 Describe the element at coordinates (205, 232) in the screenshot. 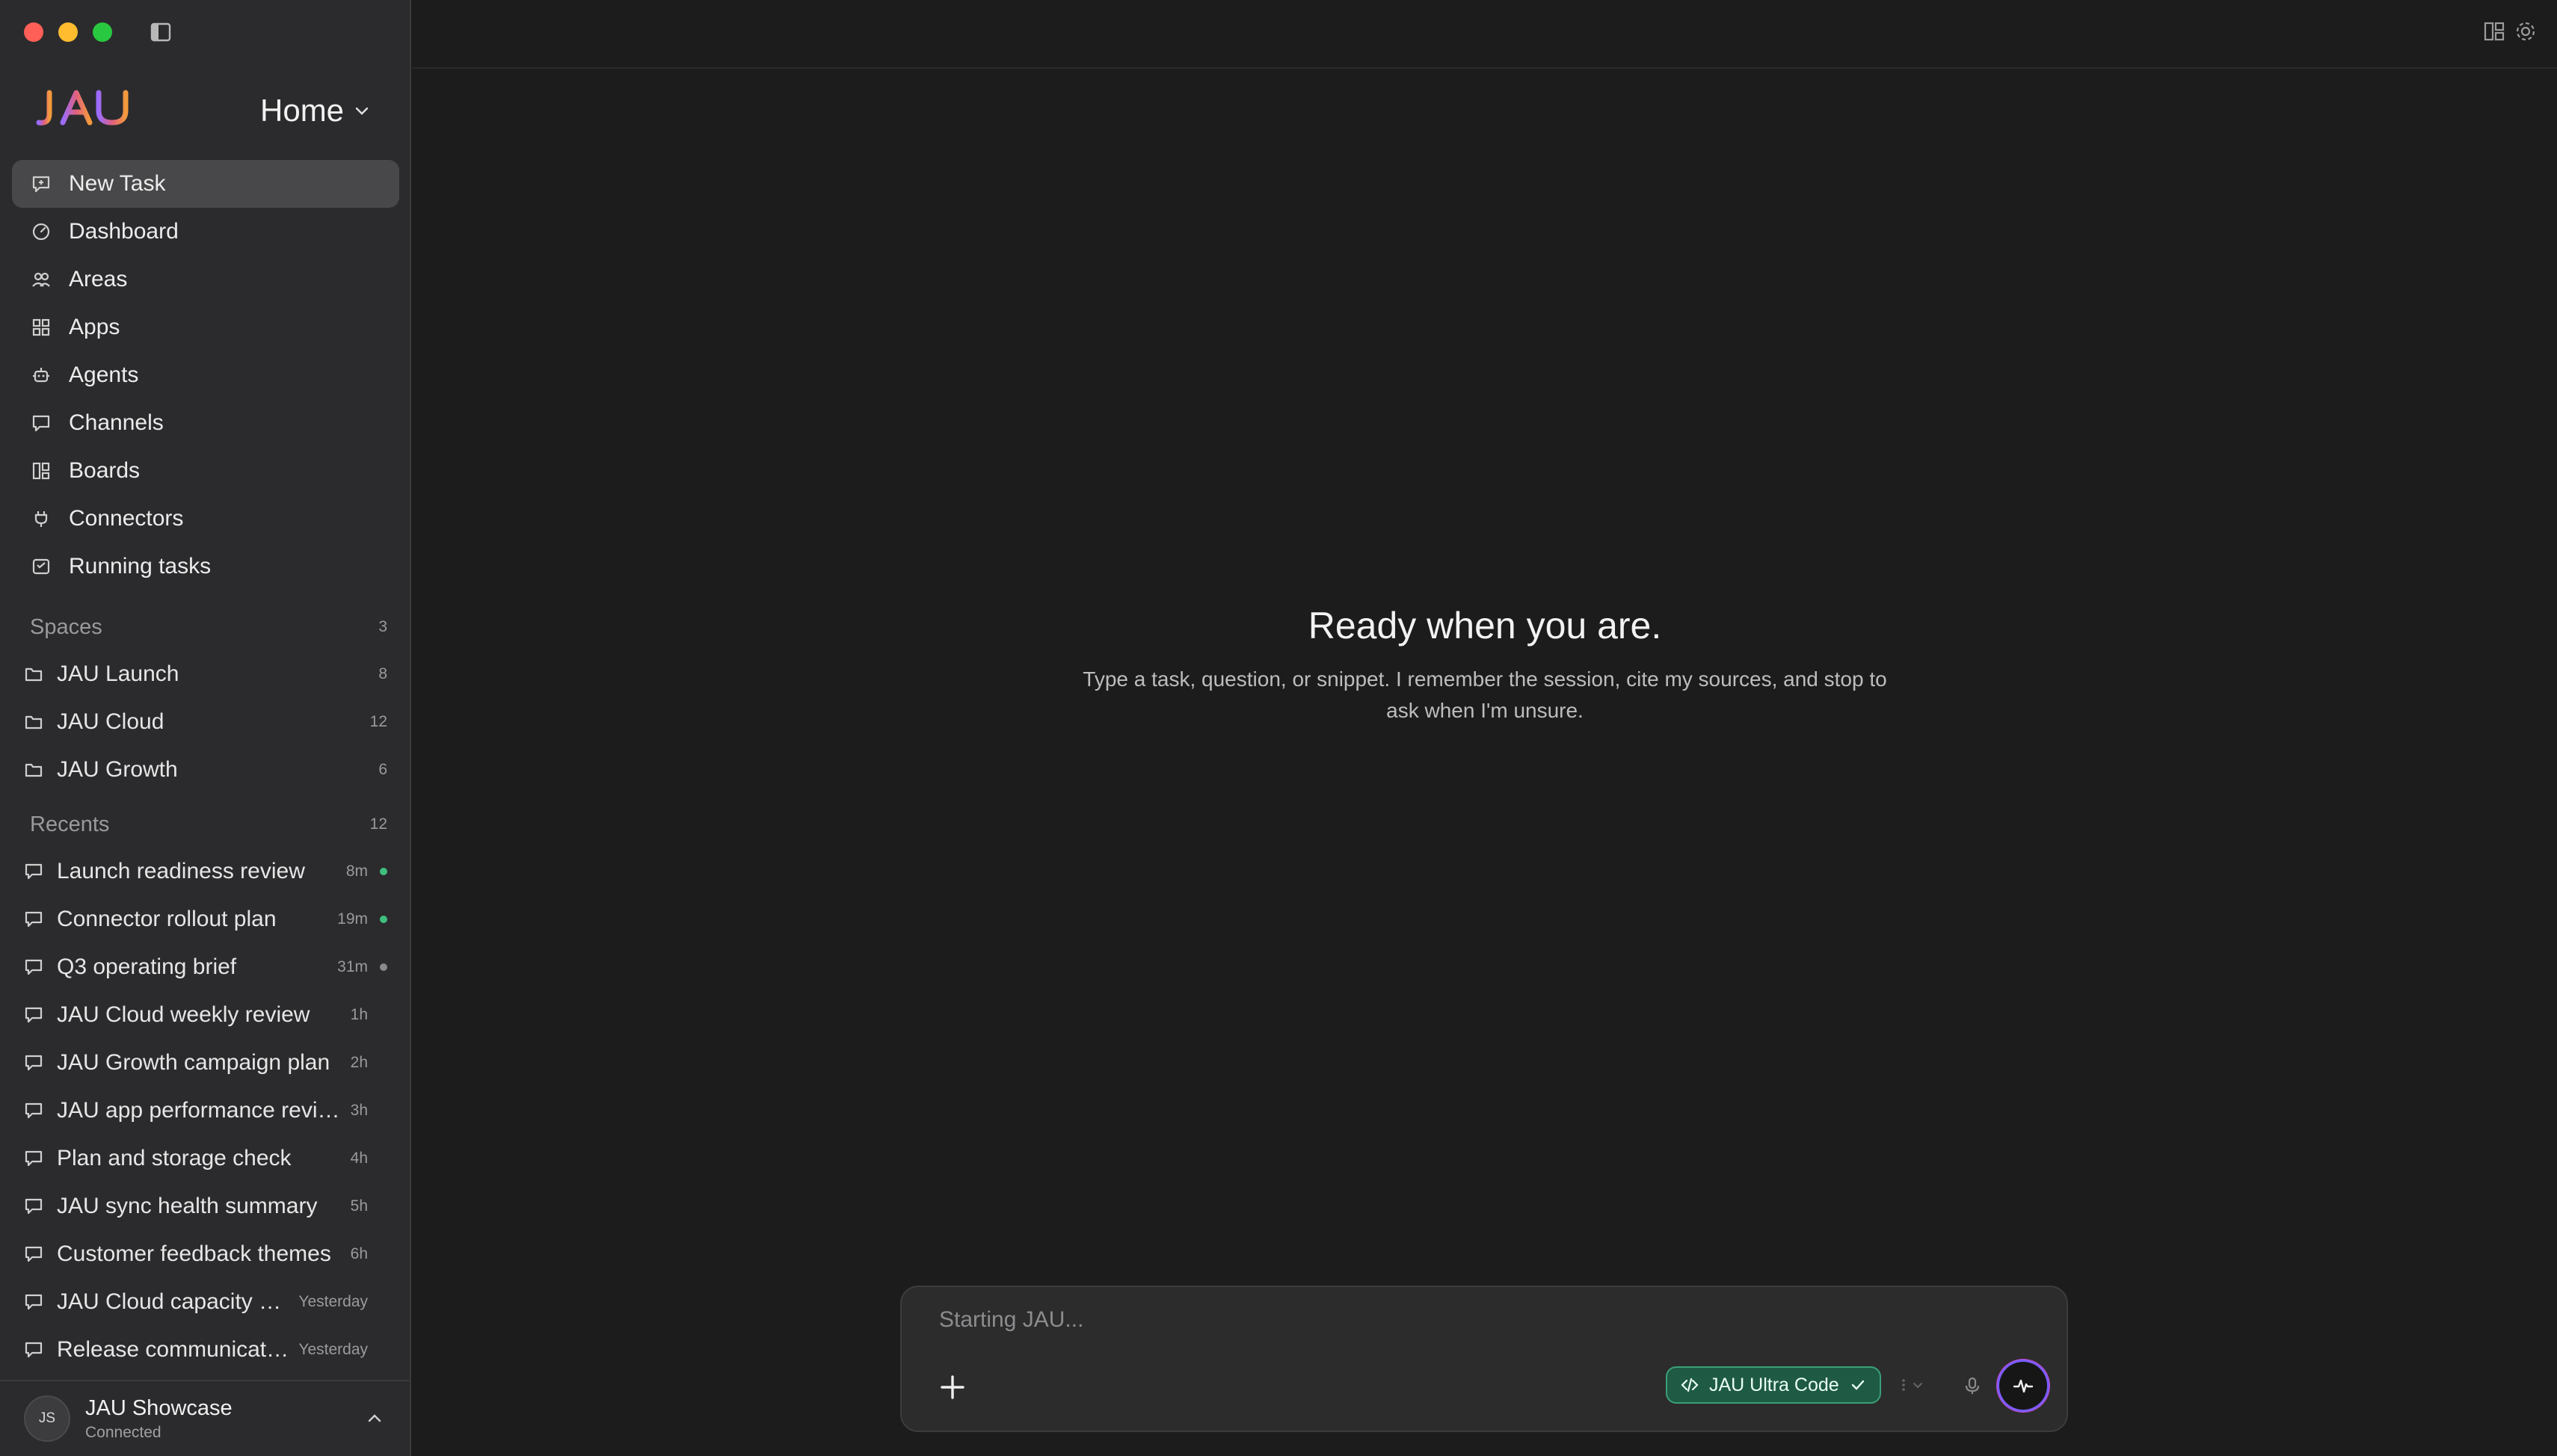

I see `nav-dashboard: Dashboard` at that location.